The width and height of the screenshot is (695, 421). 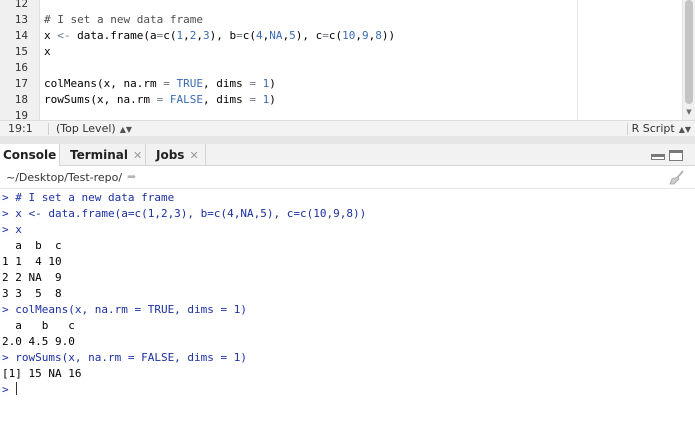 What do you see at coordinates (189, 83) in the screenshot?
I see `code-token: TRUE` at bounding box center [189, 83].